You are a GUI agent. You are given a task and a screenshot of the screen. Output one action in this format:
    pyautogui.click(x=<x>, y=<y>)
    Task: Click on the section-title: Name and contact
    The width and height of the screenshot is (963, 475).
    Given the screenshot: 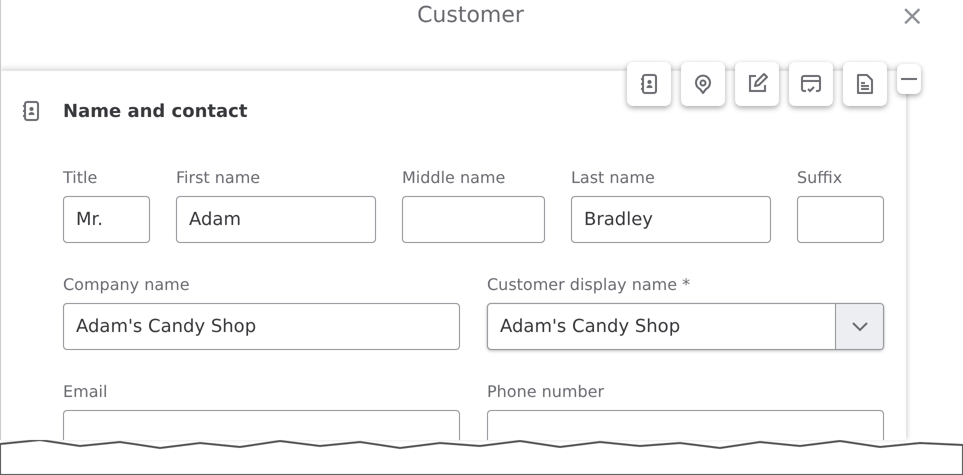 What is the action you would take?
    pyautogui.click(x=155, y=111)
    